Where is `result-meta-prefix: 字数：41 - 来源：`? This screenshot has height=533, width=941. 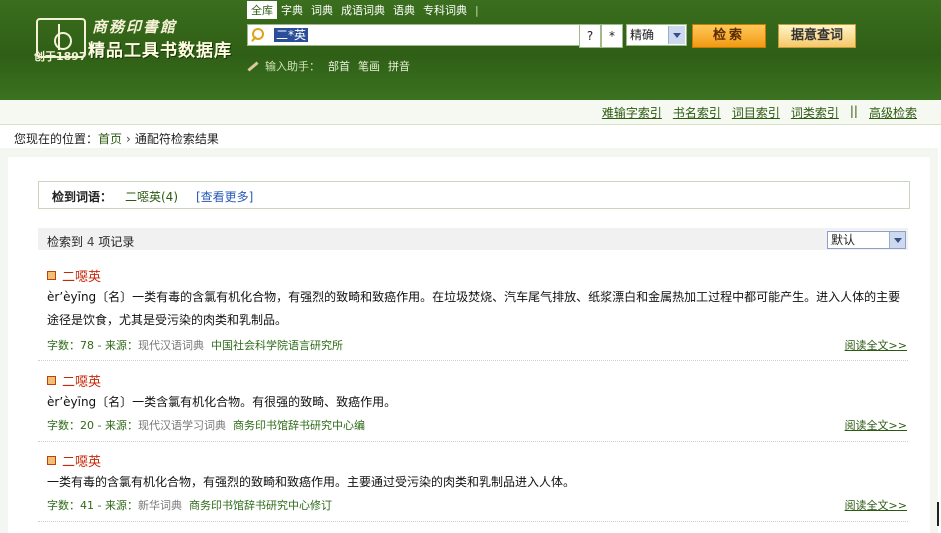
result-meta-prefix: 字数：41 - 来源： is located at coordinates (92, 505).